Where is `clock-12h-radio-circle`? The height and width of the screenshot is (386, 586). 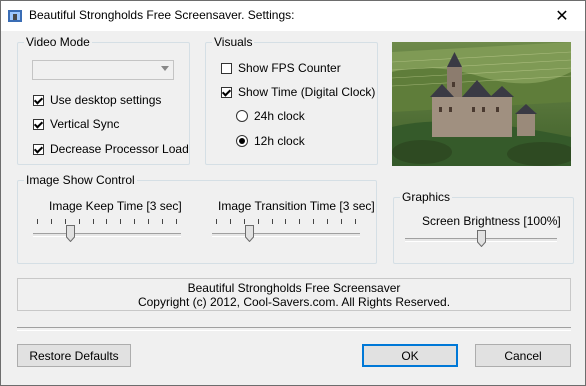 clock-12h-radio-circle is located at coordinates (242, 141).